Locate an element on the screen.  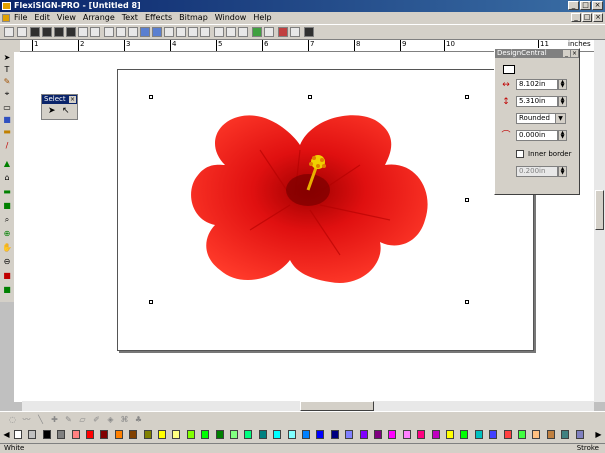
width-field: 8.102in is located at coordinates (537, 84).